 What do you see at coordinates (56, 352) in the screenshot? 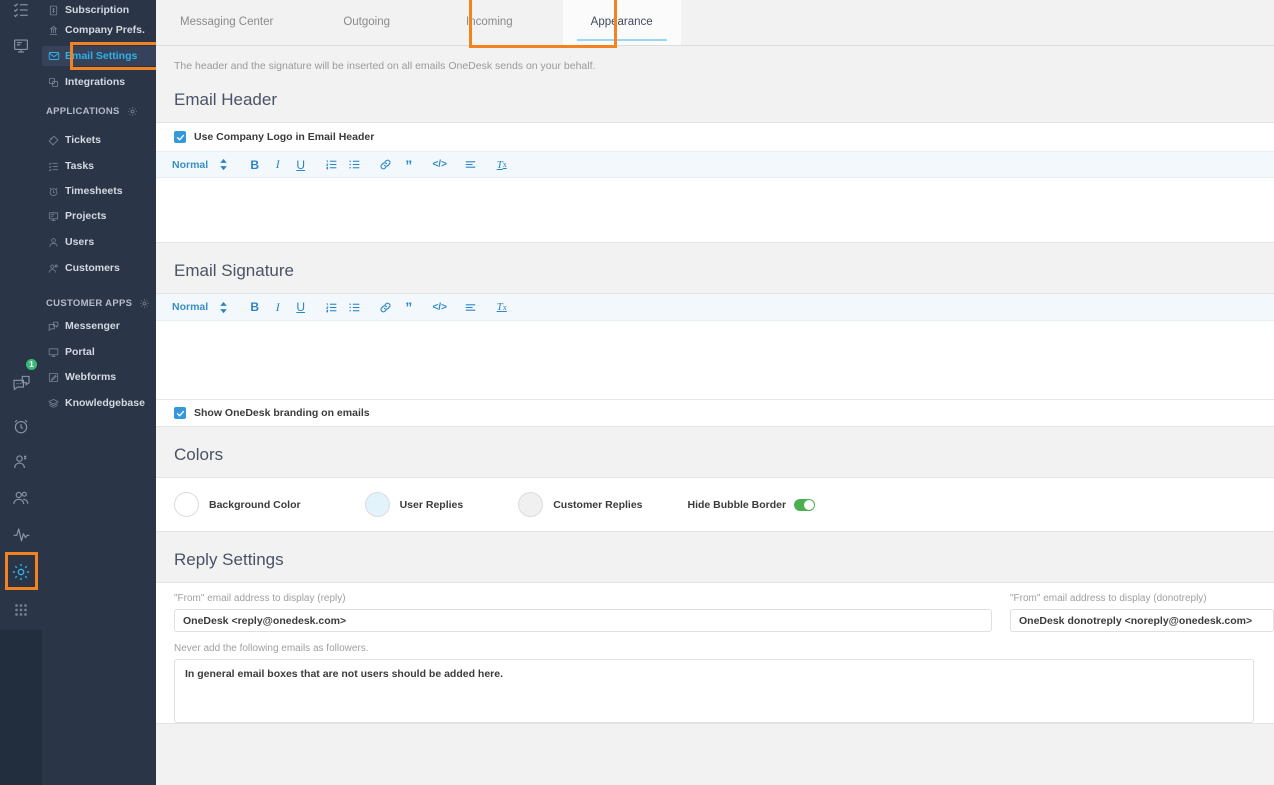
I see `portal-icon` at bounding box center [56, 352].